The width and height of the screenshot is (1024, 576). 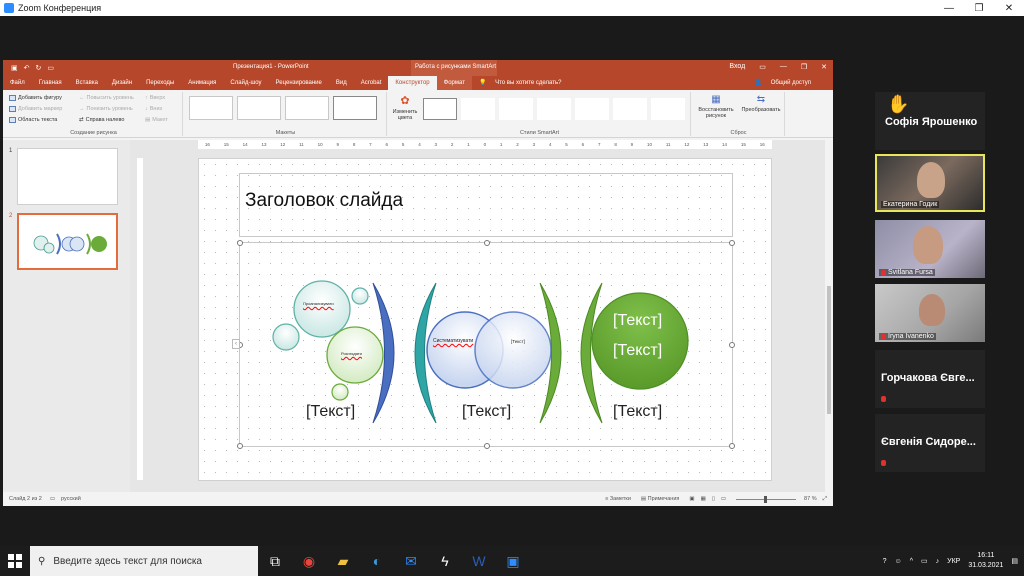 What do you see at coordinates (938, 561) in the screenshot?
I see `volume-icon: ♪` at bounding box center [938, 561].